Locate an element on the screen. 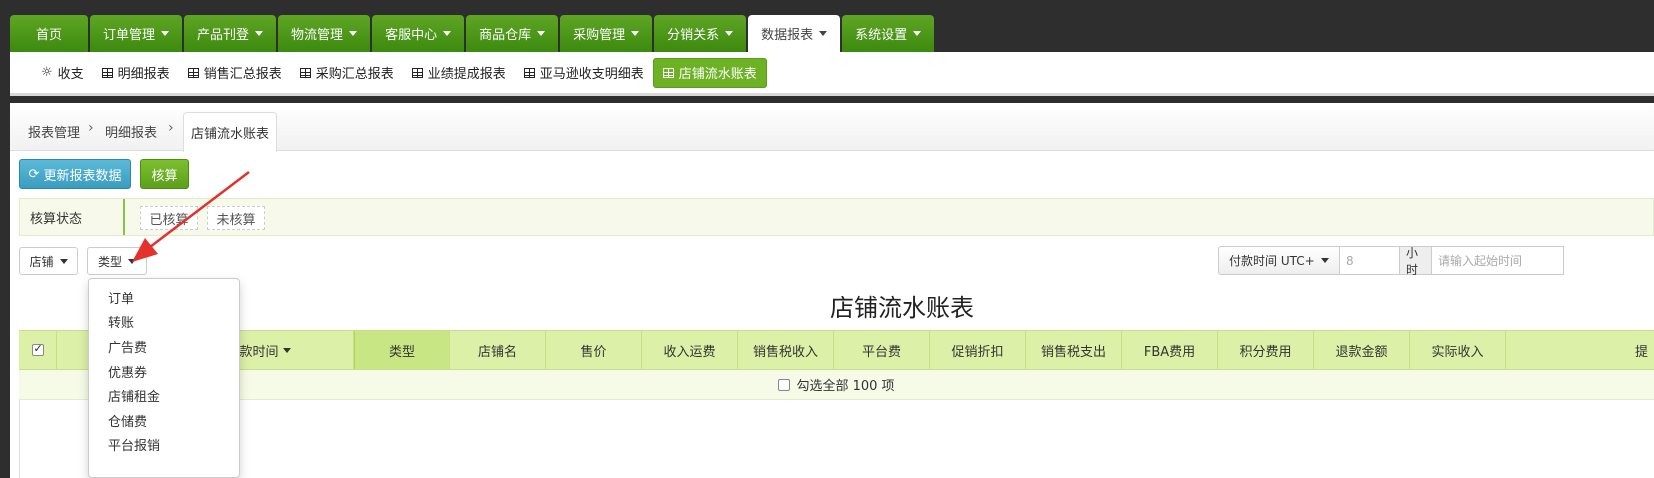 The image size is (1654, 478). breadcrumb-current-label: 店铺流水账表 is located at coordinates (229, 134).